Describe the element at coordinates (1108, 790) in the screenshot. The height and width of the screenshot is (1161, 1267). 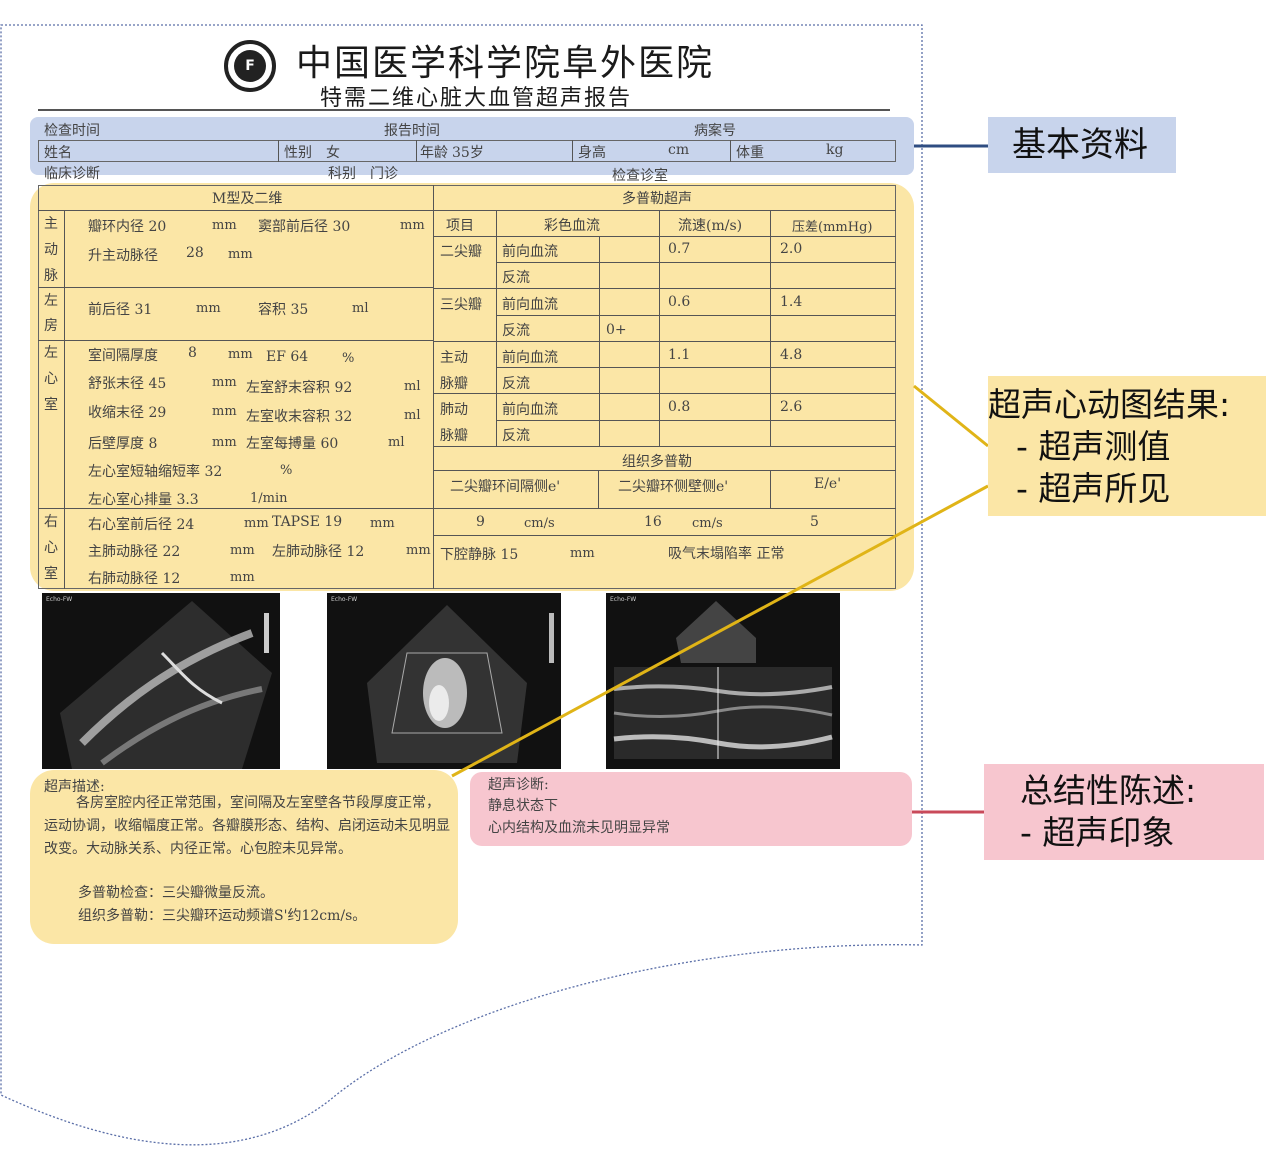
I see `callout-summary-title: 总结性陈述:` at that location.